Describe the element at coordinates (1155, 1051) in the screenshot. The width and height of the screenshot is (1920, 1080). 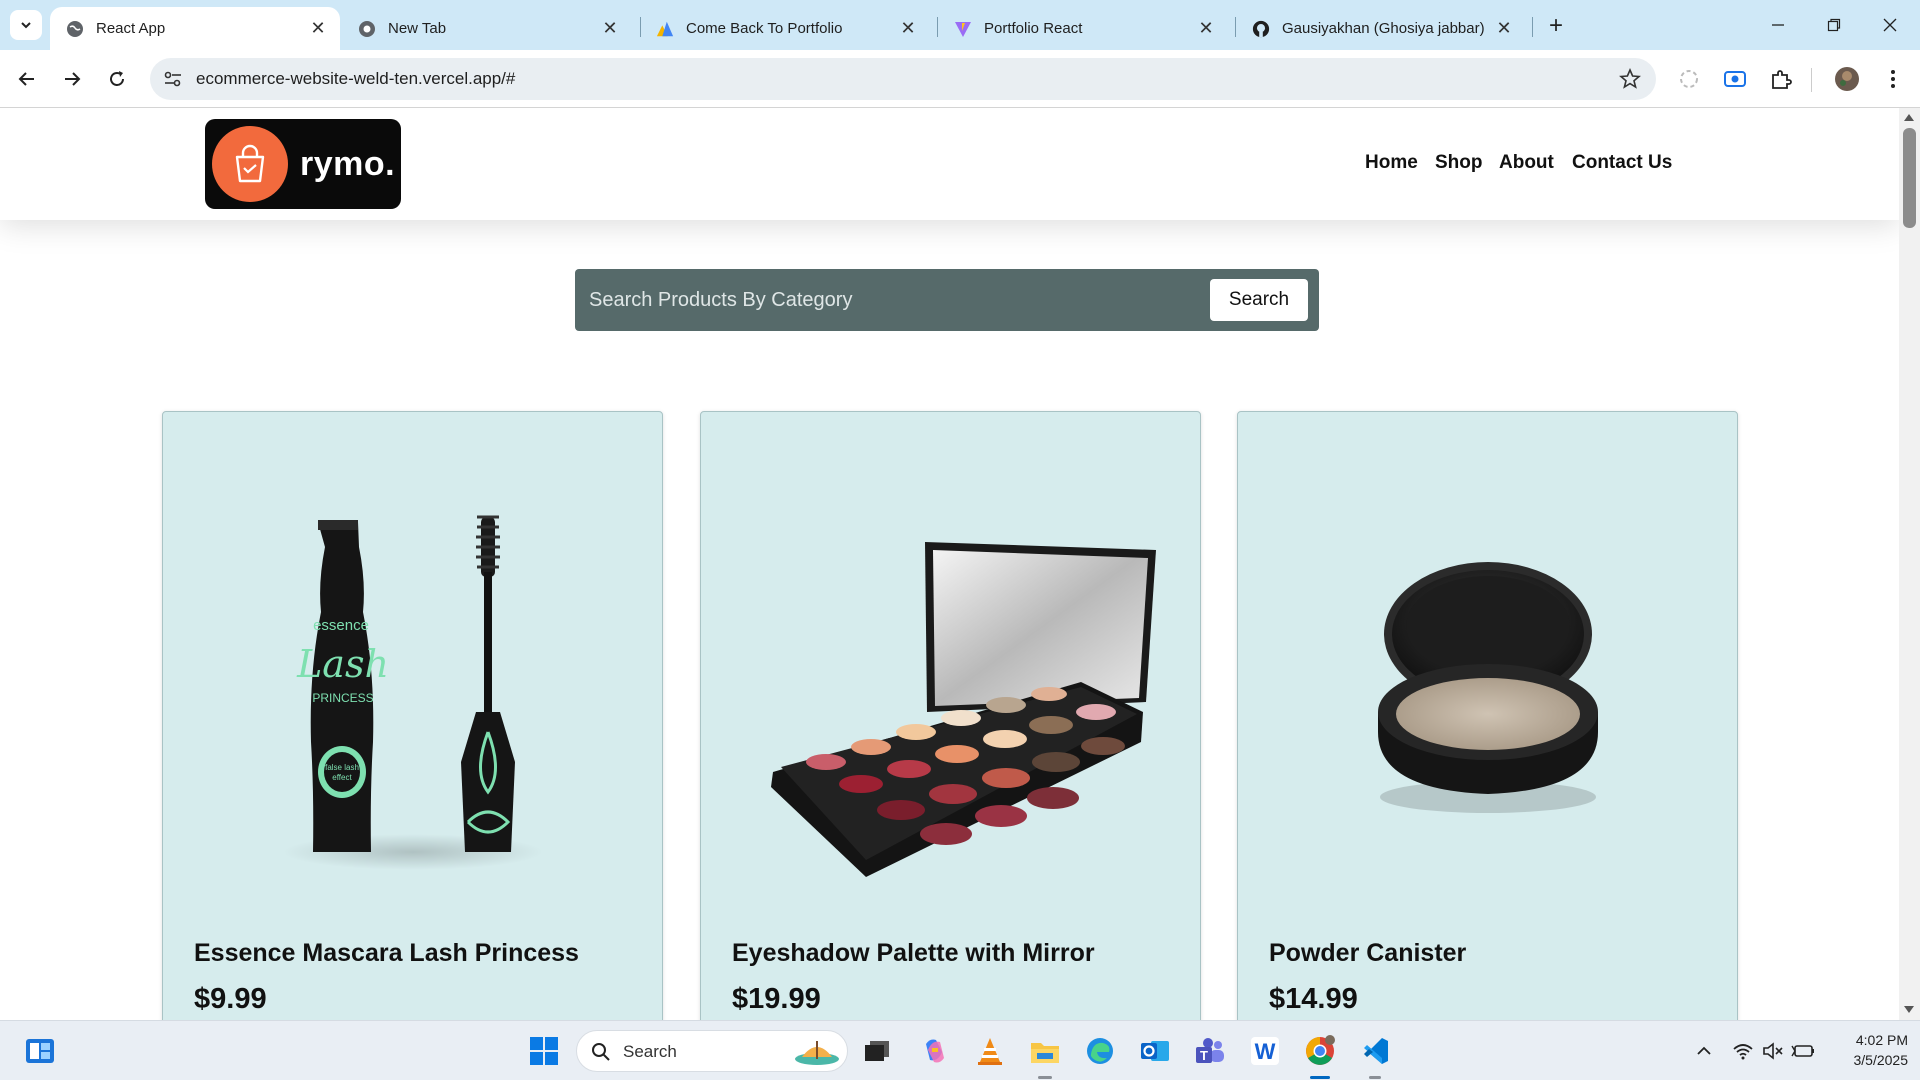
I see `outlook-icon` at that location.